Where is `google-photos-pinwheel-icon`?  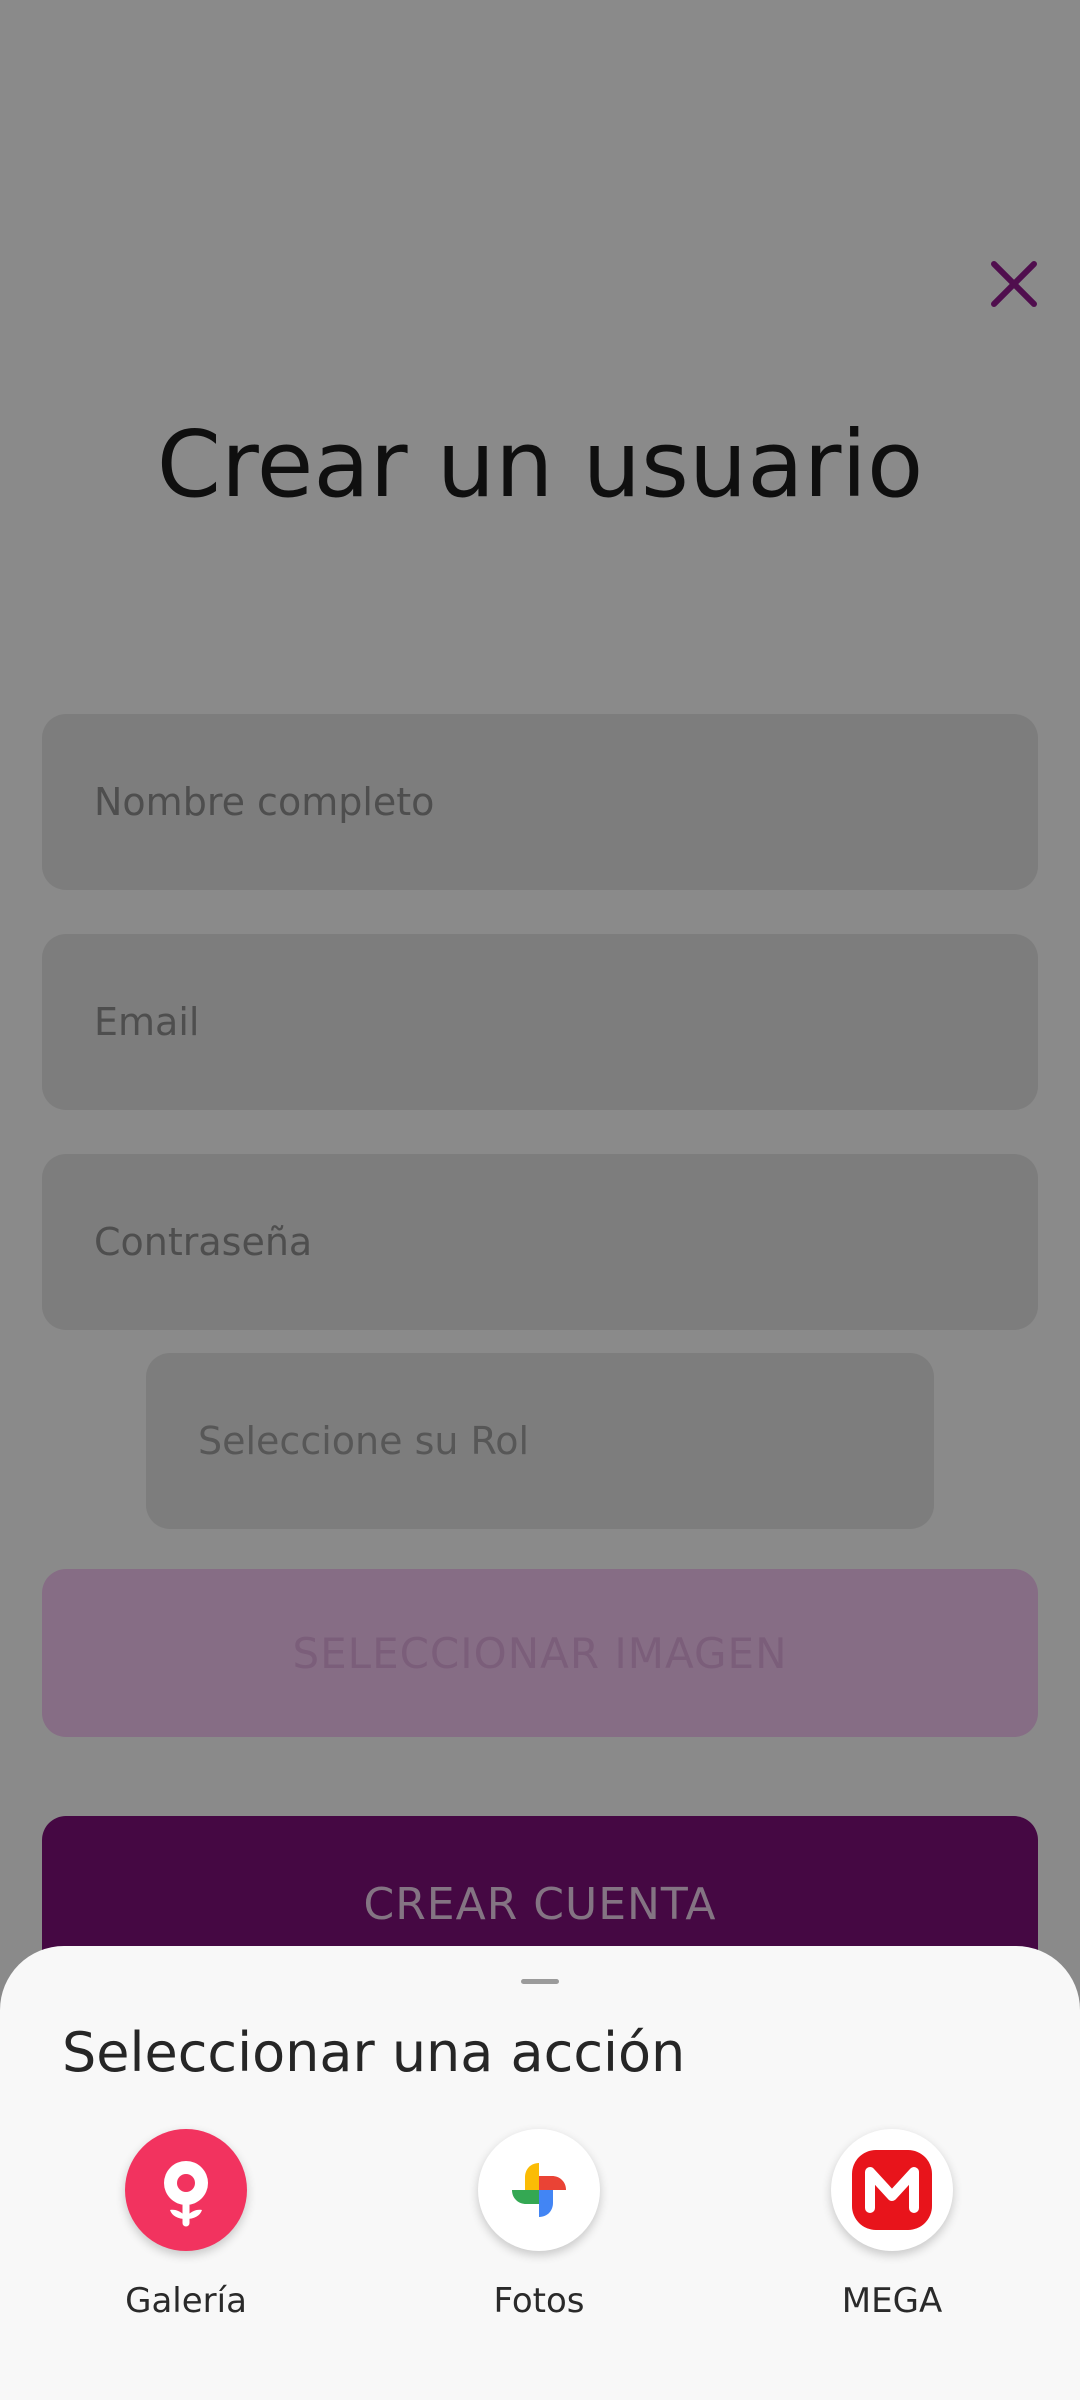 google-photos-pinwheel-icon is located at coordinates (539, 2190).